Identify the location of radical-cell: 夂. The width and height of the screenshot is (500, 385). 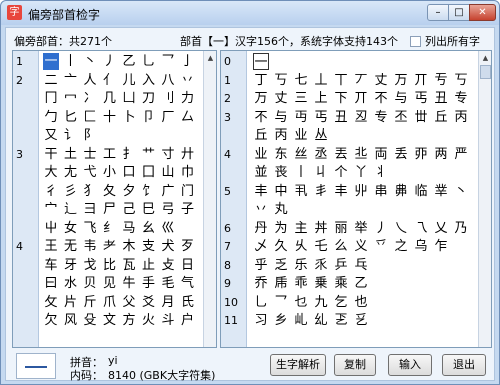
(110, 191).